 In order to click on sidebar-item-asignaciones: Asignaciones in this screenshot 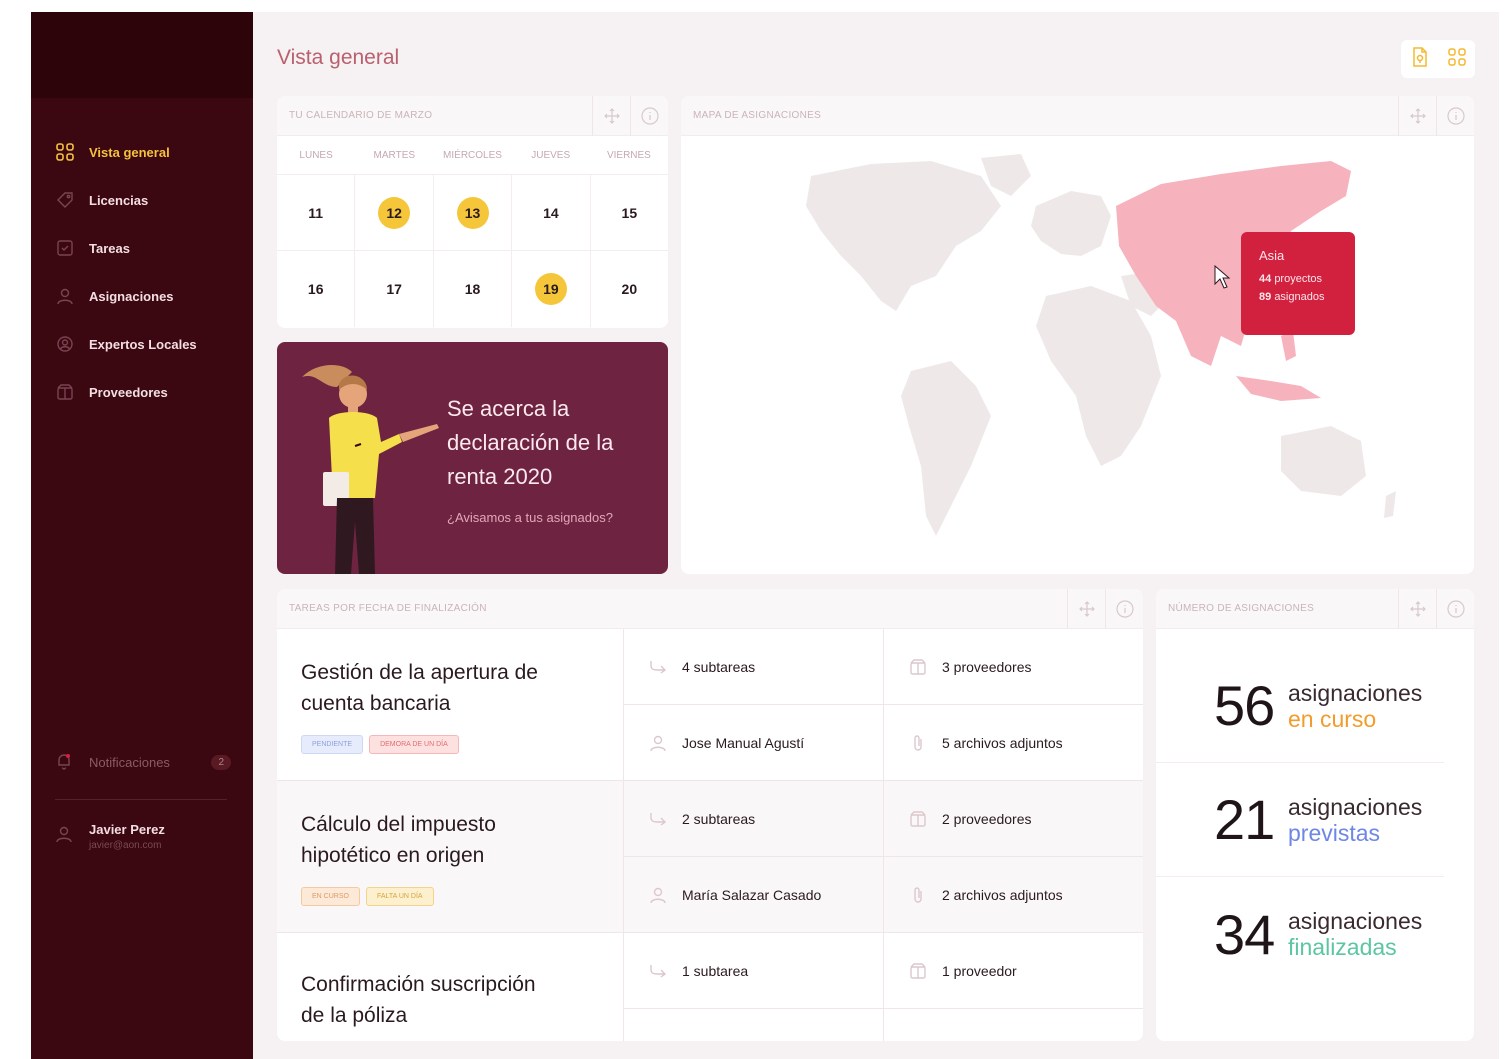, I will do `click(142, 296)`.